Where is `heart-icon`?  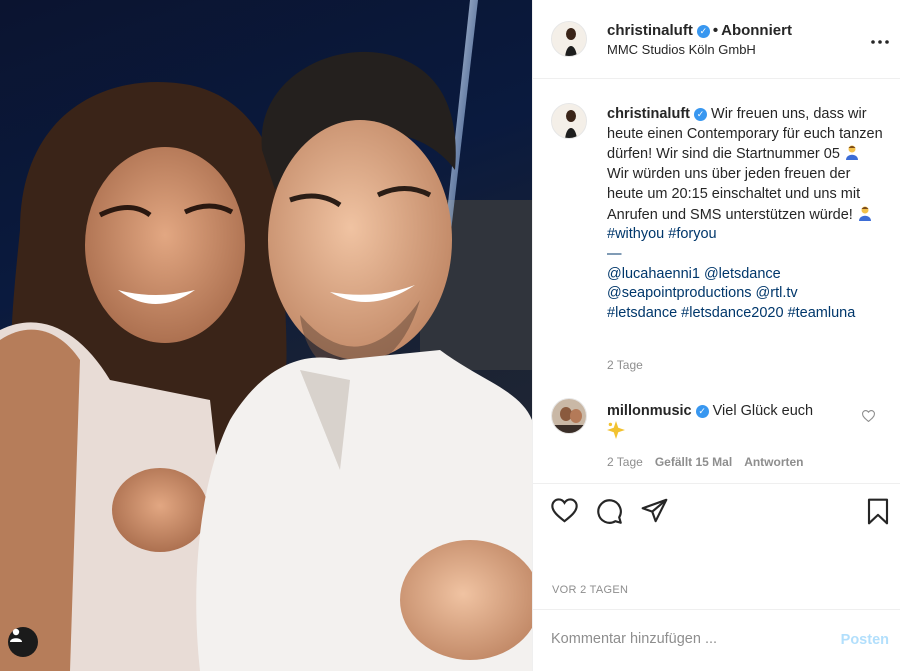
heart-icon is located at coordinates (564, 513).